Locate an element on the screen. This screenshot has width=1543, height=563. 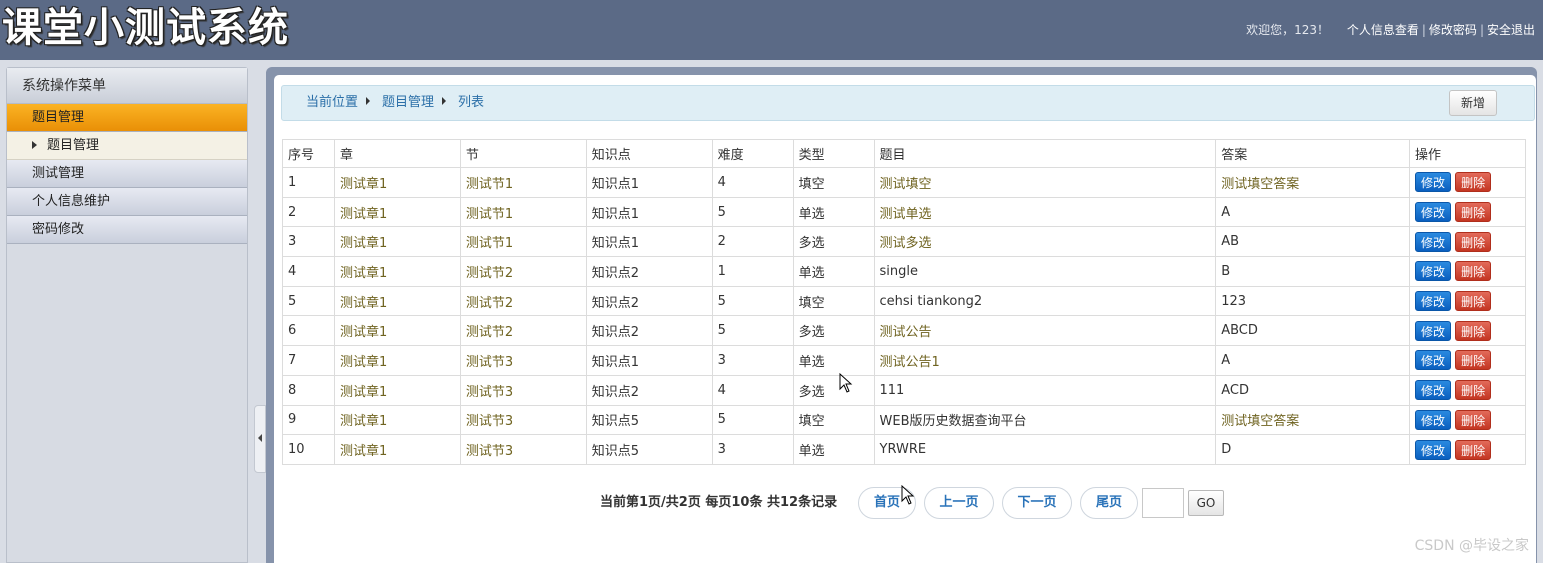
table-row: 2 测试章1 测试节1 知识点1 5 单选 测试单选 A 修改 删除 is located at coordinates (904, 212).